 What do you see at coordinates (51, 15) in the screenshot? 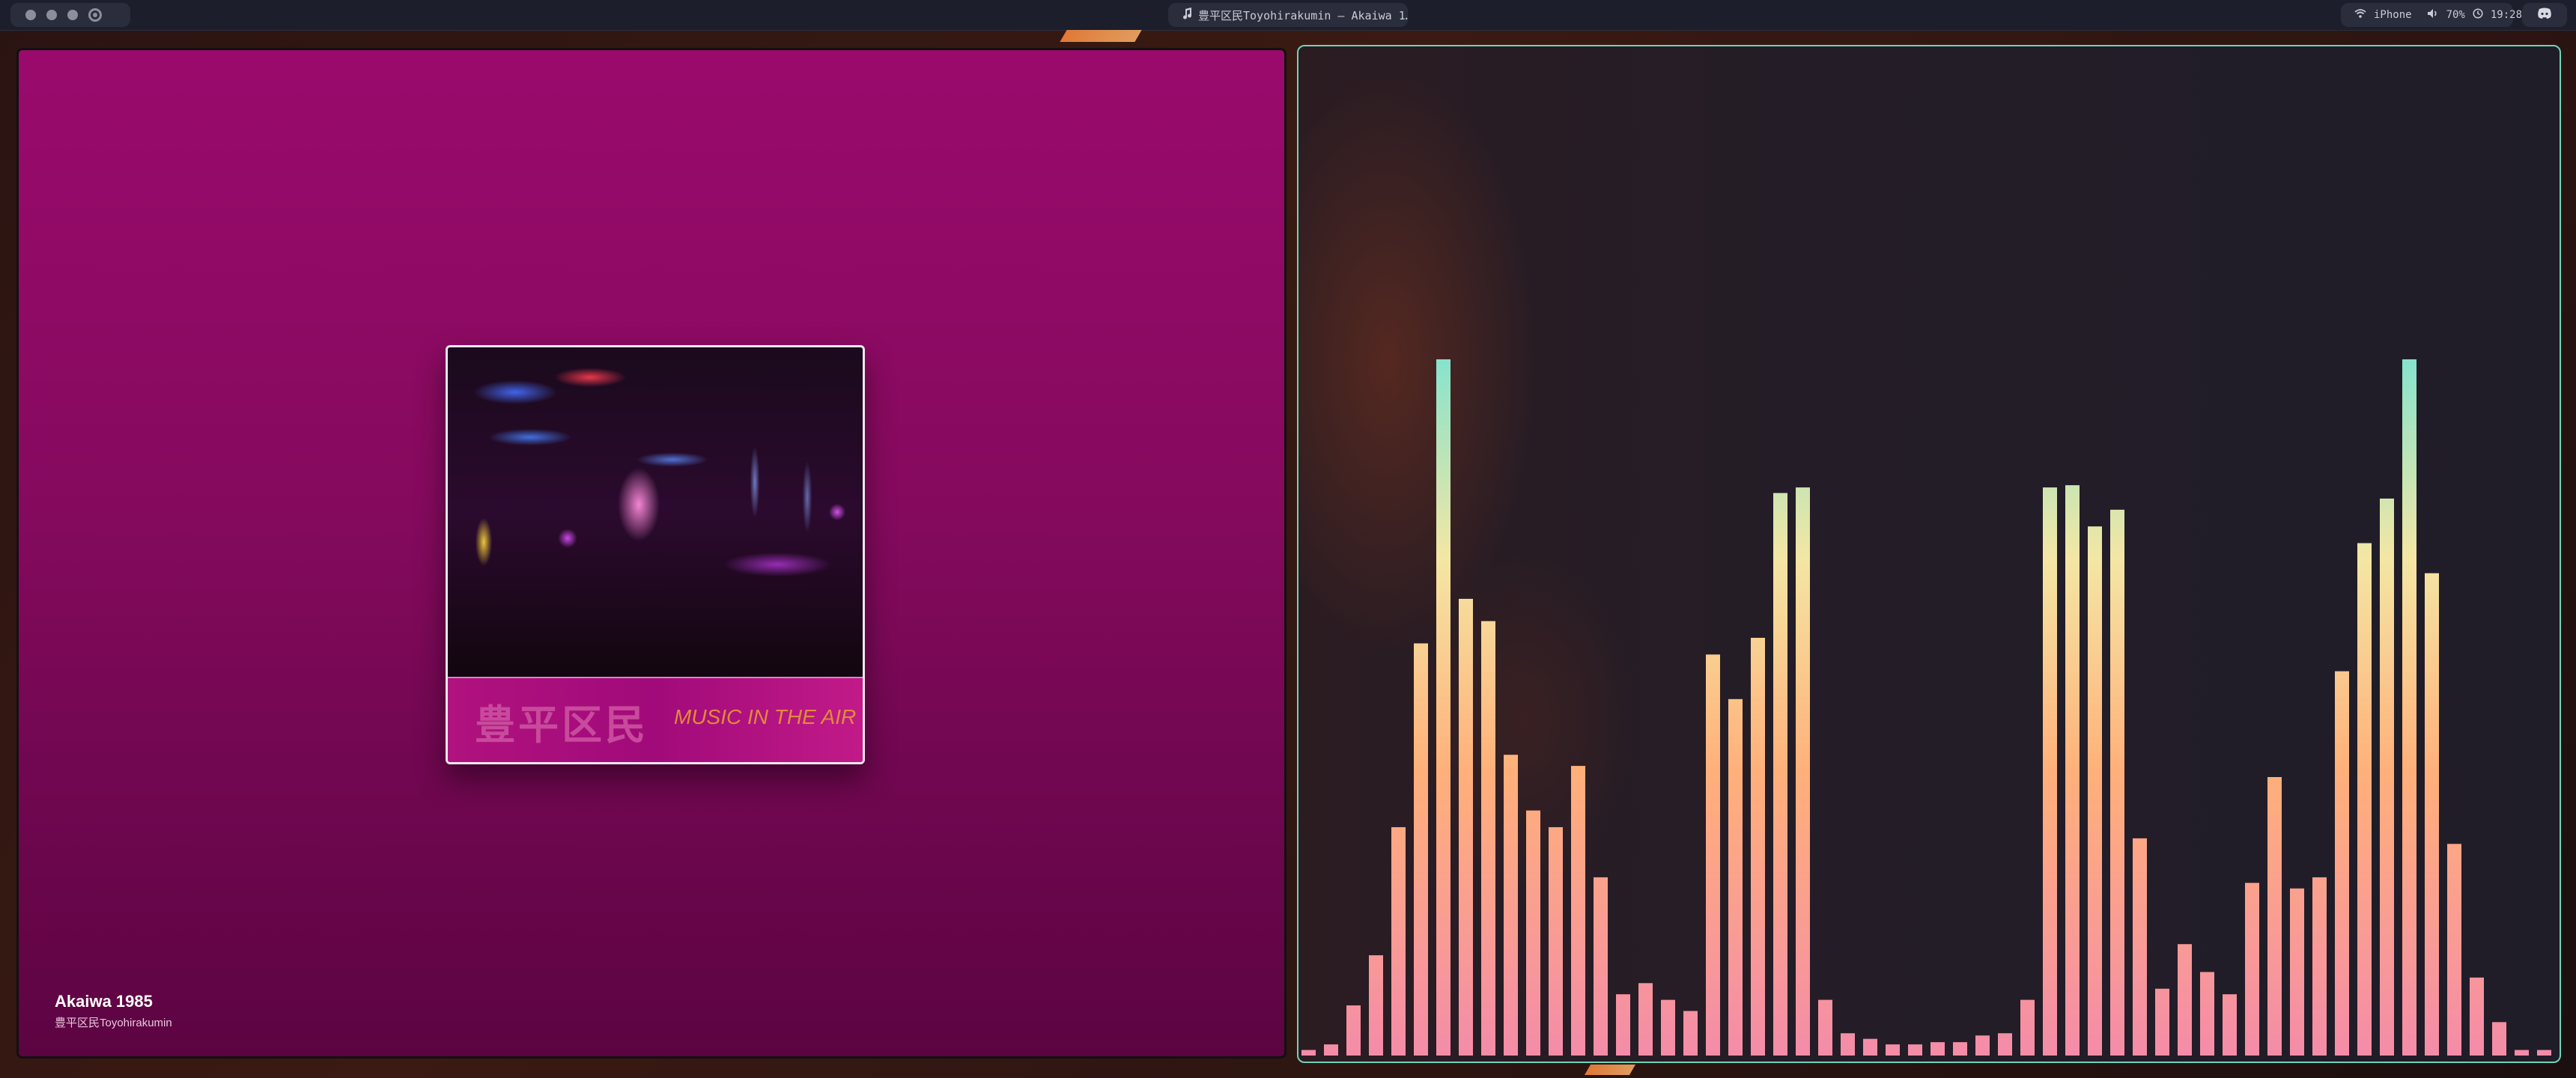
I see `minimize-window-button` at bounding box center [51, 15].